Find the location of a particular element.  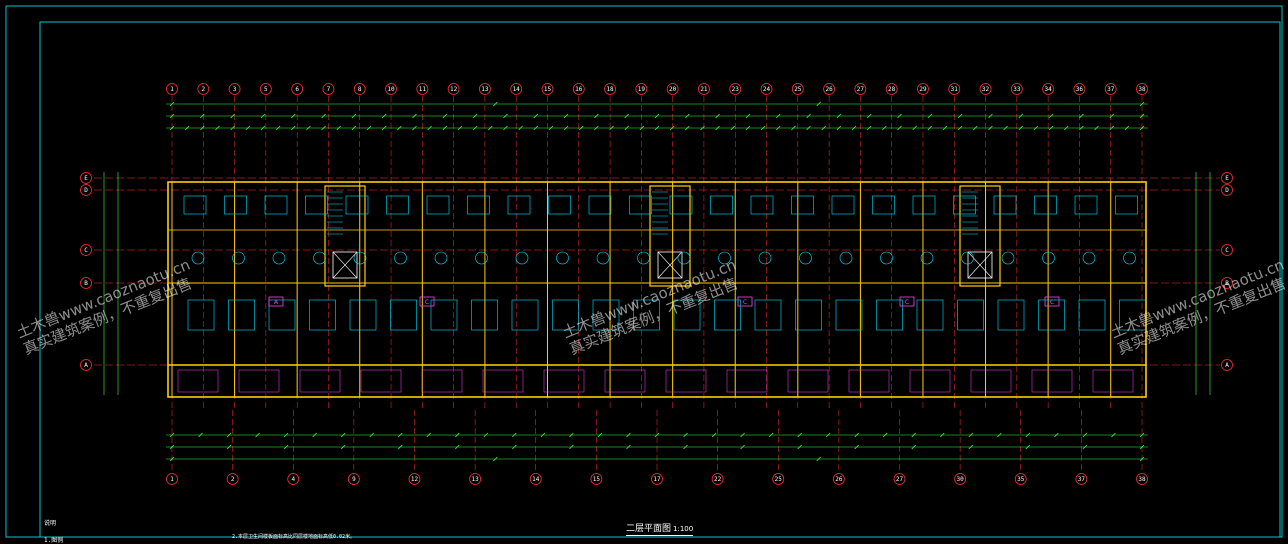

axis-bottom-9-label: 9 is located at coordinates (354, 479).